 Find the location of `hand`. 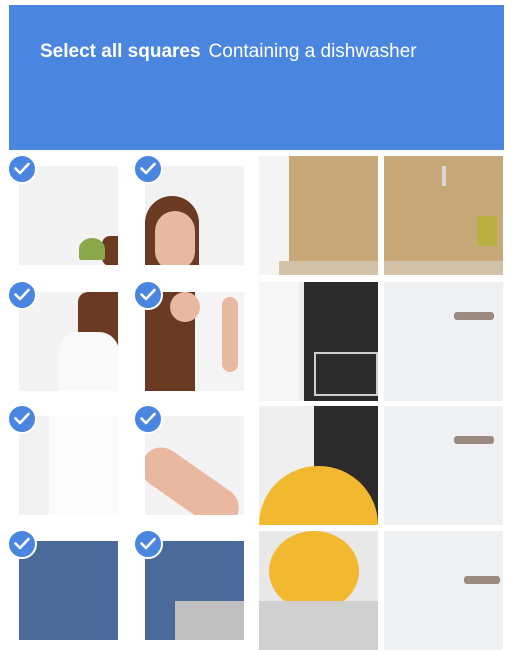

hand is located at coordinates (230, 334).